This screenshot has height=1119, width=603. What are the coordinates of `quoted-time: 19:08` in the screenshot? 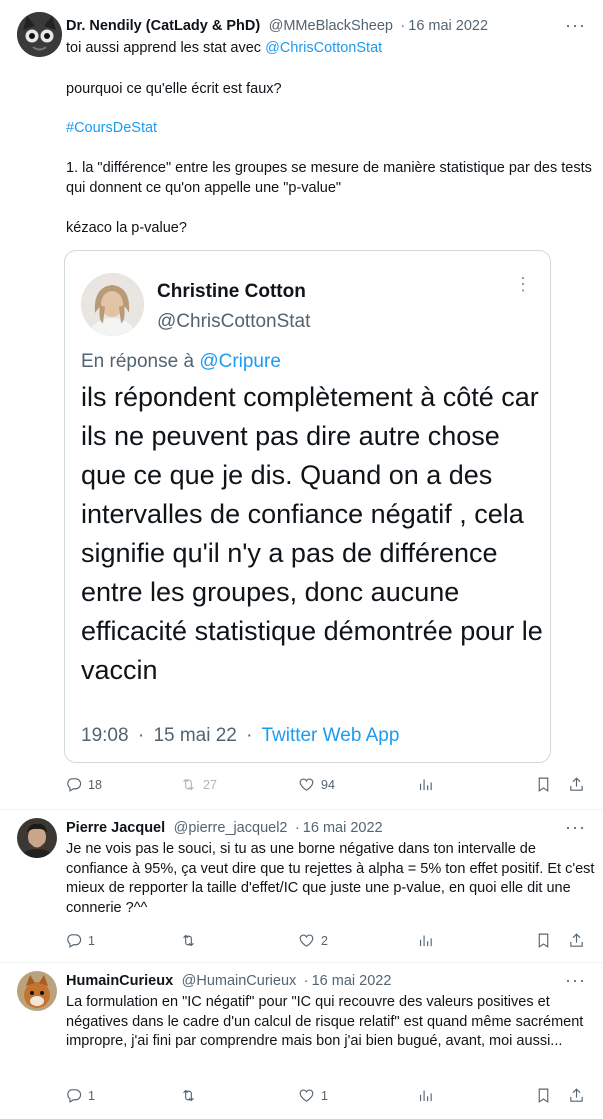 It's located at (105, 735).